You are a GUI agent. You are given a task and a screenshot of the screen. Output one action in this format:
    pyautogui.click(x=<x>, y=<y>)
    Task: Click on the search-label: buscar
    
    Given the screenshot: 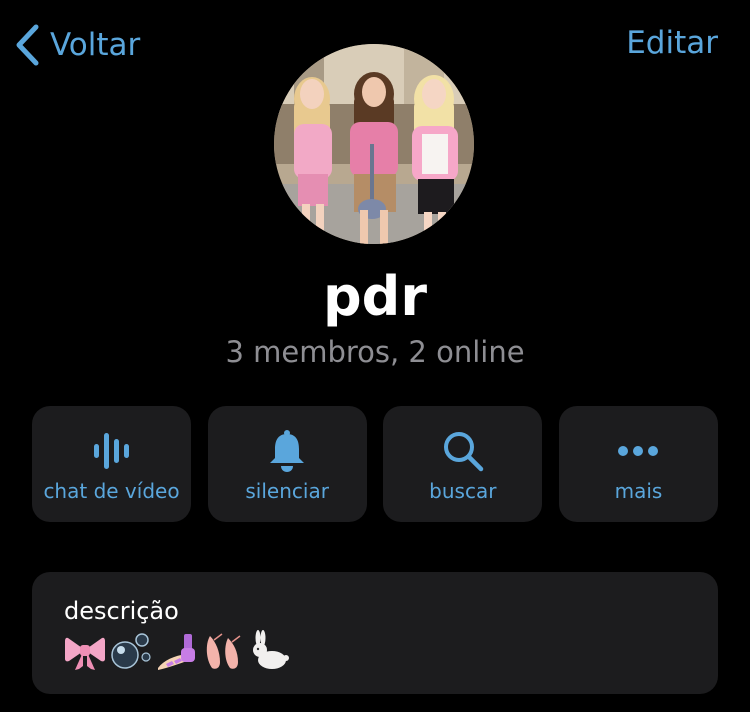 What is the action you would take?
    pyautogui.click(x=463, y=491)
    